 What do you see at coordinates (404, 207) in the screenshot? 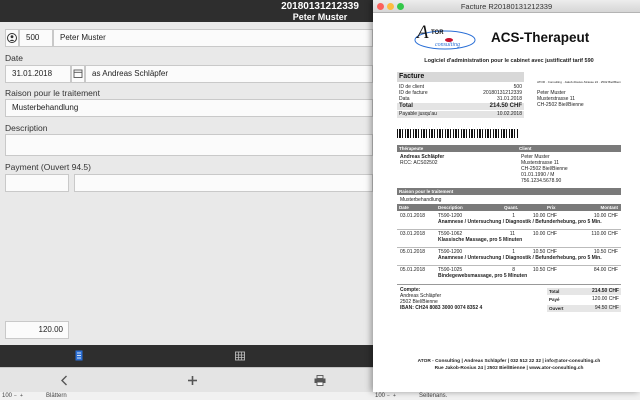
I see `col-date: Date` at bounding box center [404, 207].